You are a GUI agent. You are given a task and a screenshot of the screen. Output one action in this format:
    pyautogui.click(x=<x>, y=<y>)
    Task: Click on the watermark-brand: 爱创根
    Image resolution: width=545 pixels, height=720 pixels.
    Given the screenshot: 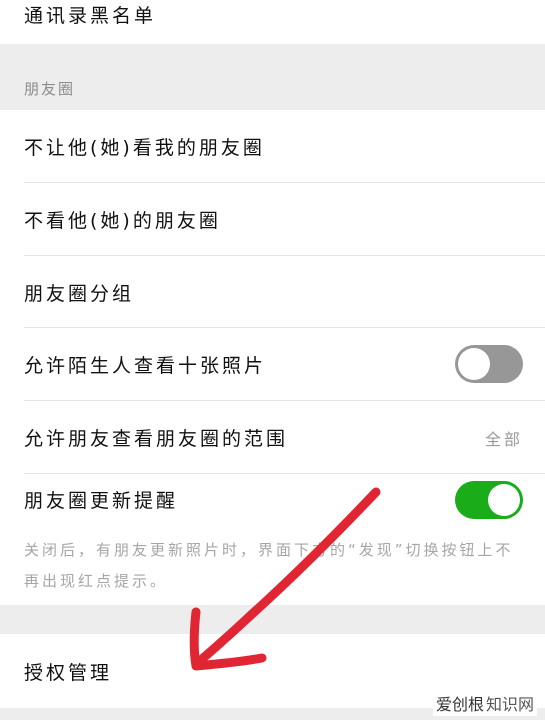 What is the action you would take?
    pyautogui.click(x=459, y=704)
    